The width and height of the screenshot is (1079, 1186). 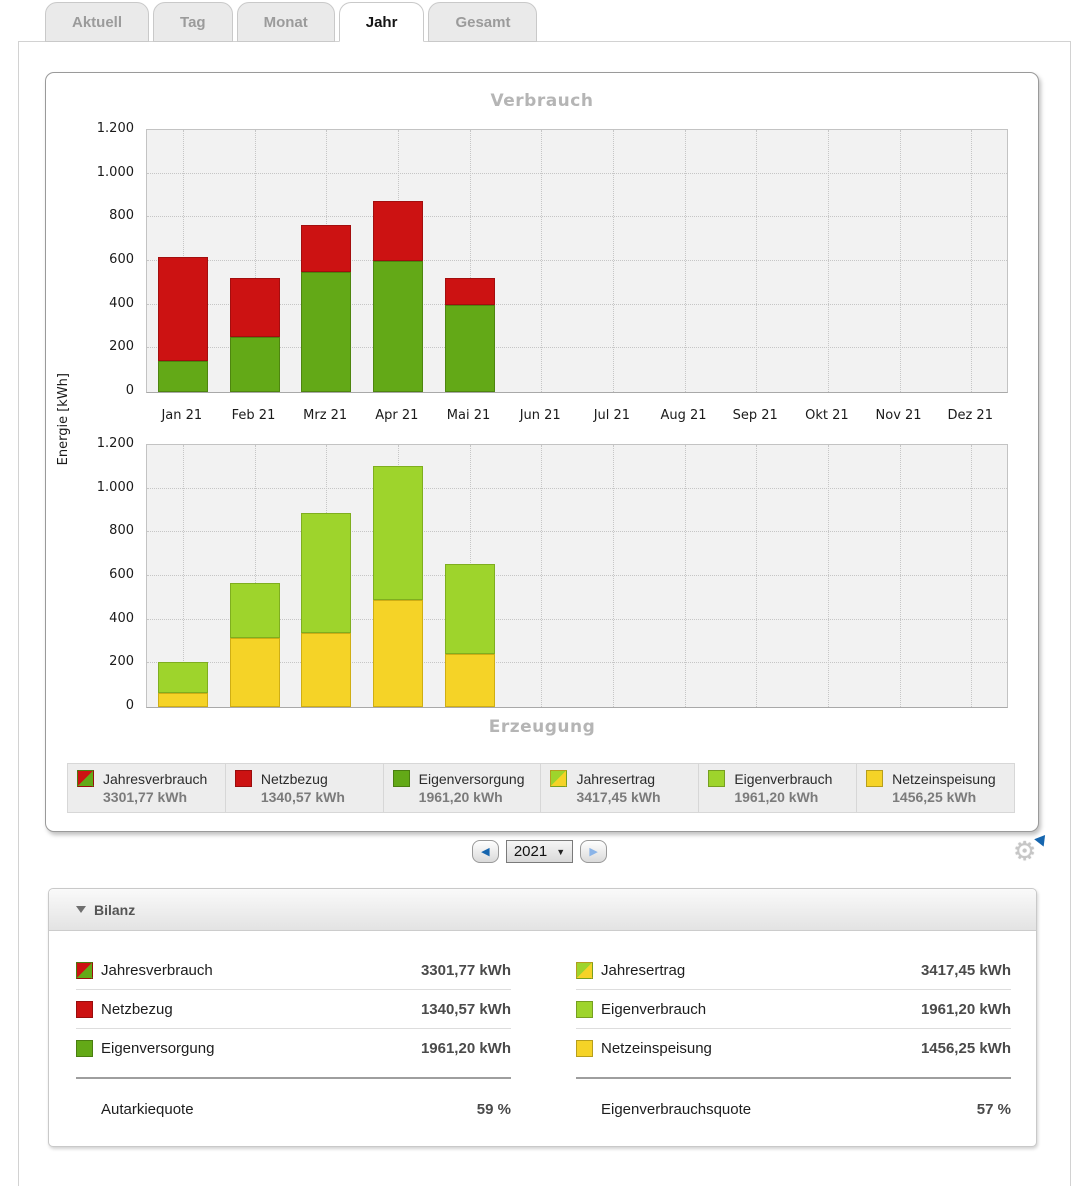 I want to click on x-axis-label: Jul 21, so click(x=612, y=415).